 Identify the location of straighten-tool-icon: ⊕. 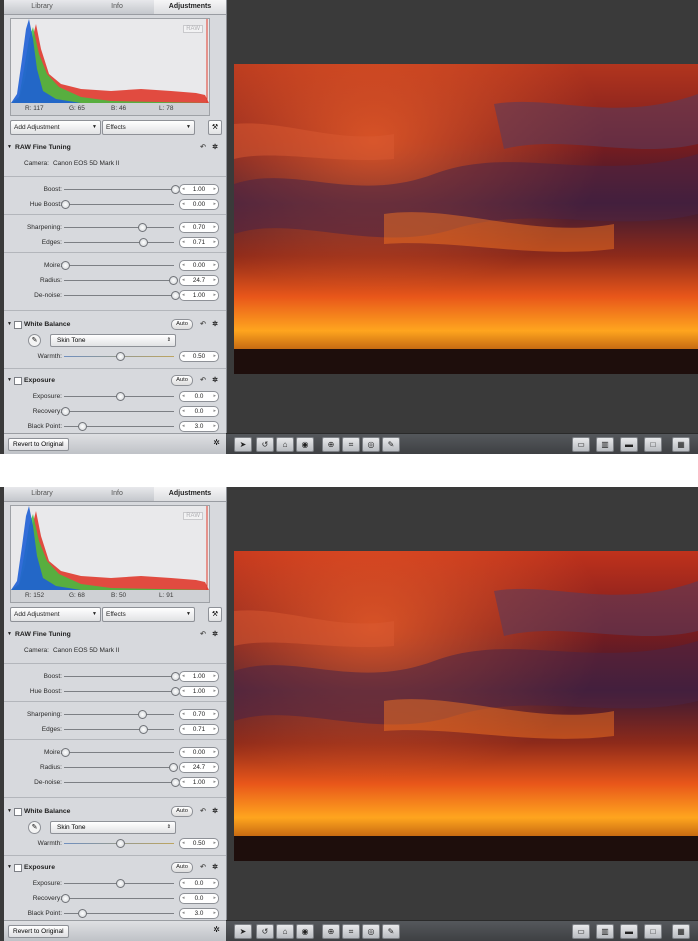
(331, 444).